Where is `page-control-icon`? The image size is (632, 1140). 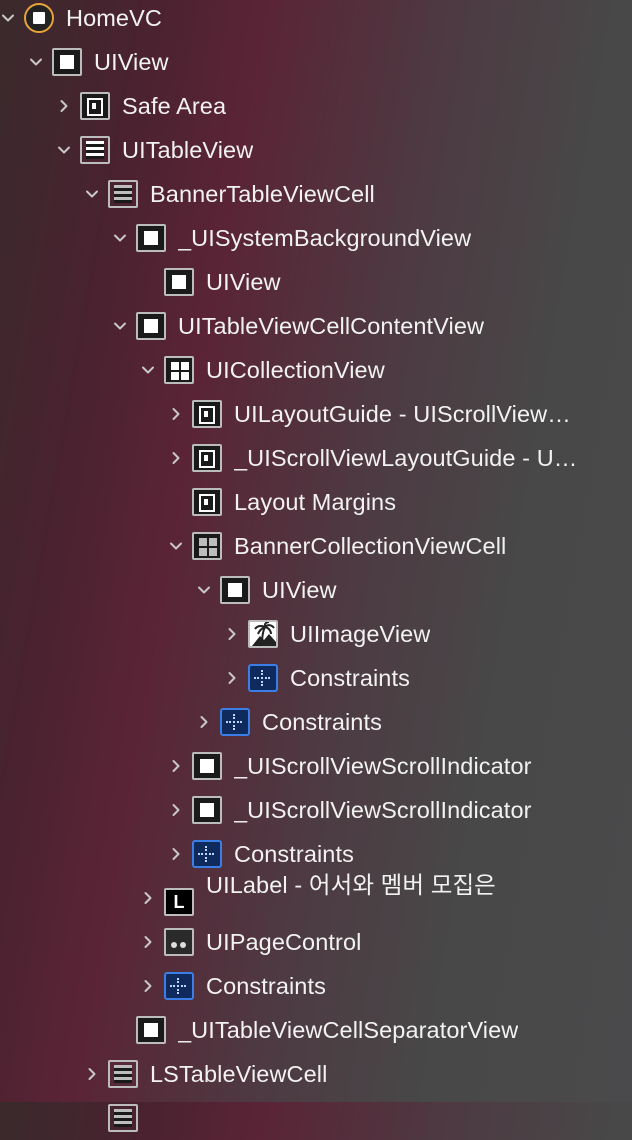
page-control-icon is located at coordinates (179, 942).